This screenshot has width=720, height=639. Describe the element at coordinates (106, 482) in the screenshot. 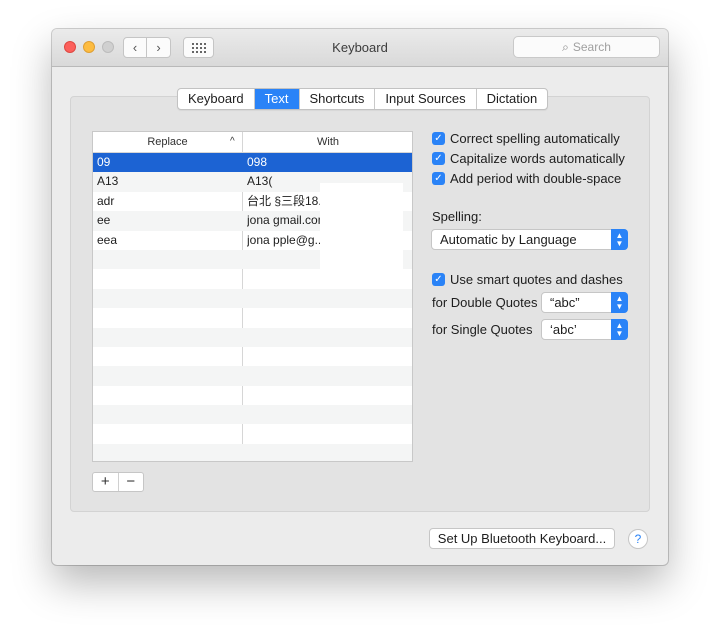

I see `add-button: +` at that location.